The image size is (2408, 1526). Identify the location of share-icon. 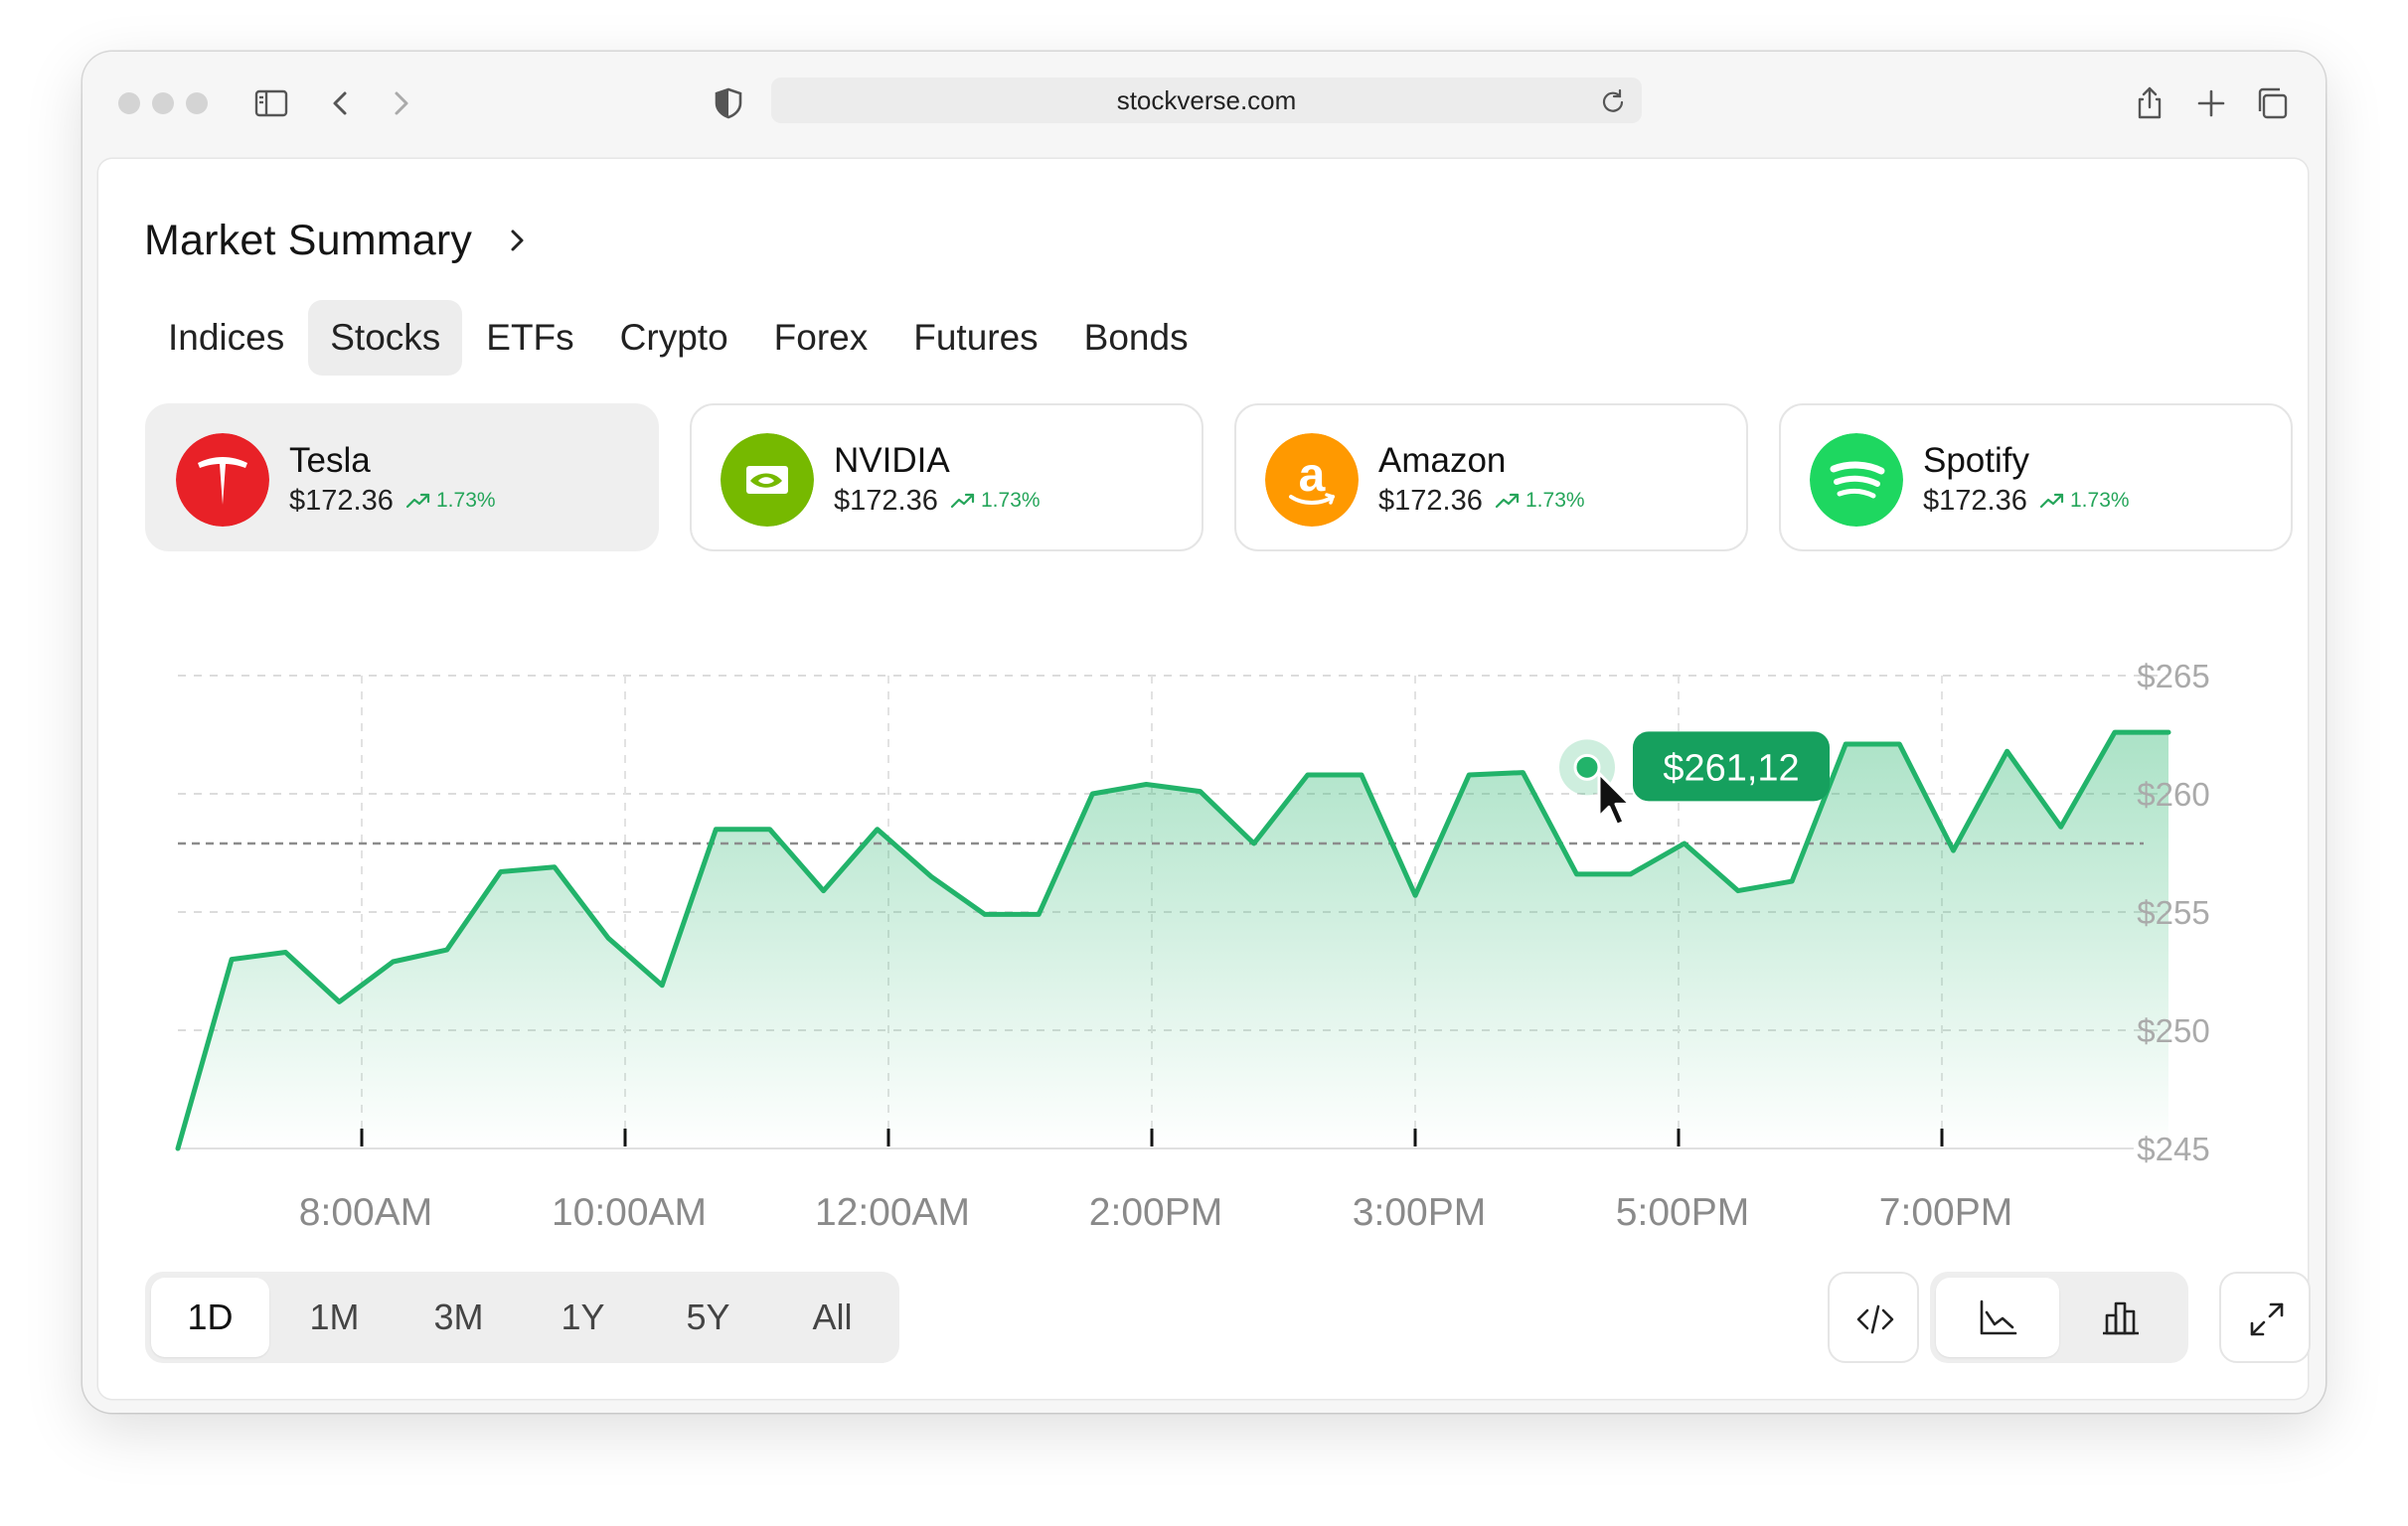
(2149, 103).